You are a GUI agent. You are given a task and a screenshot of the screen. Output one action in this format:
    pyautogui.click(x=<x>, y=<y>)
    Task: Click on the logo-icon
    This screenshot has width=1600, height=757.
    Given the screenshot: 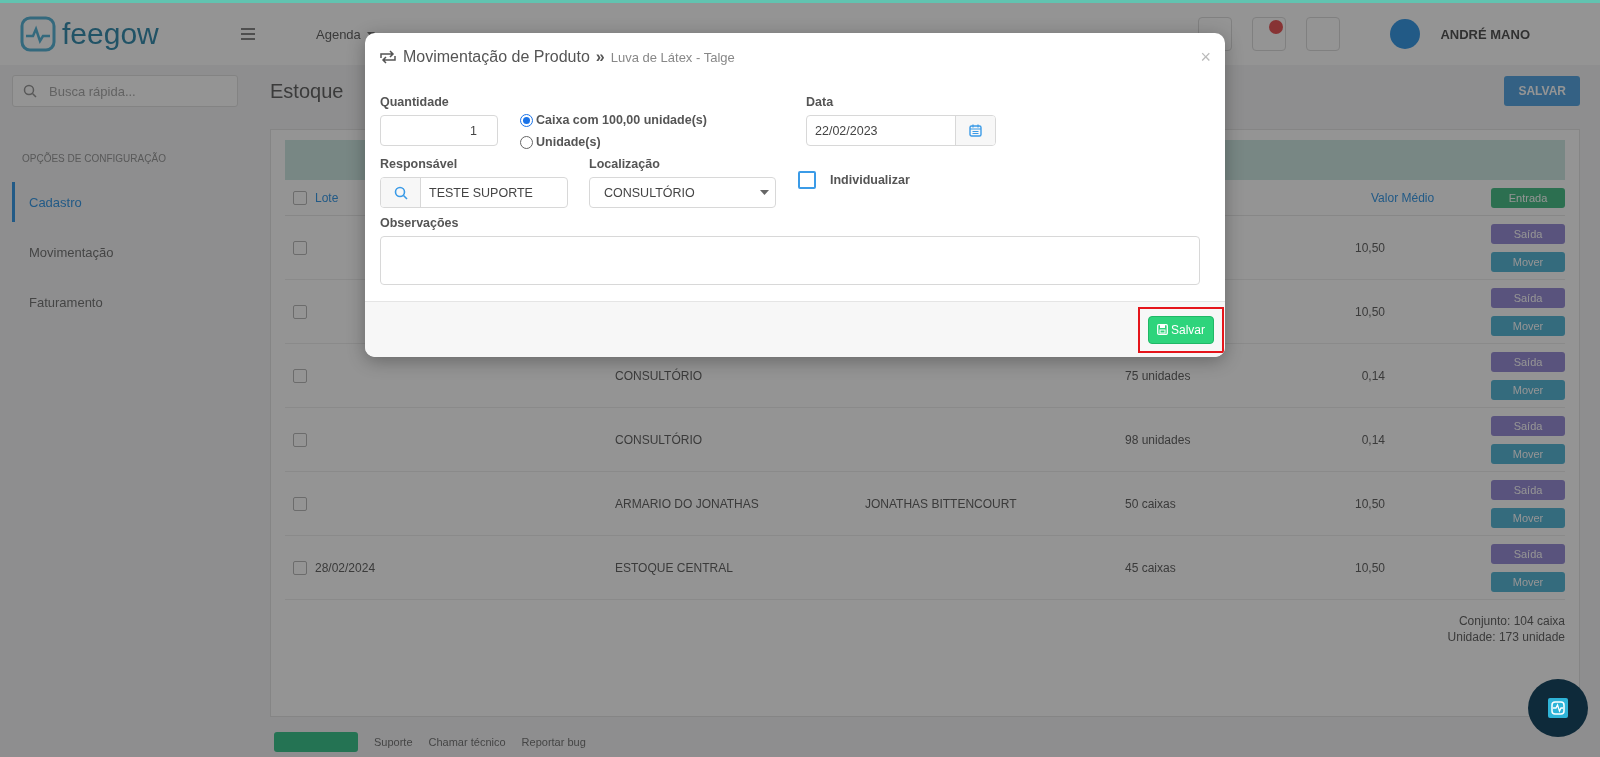 What is the action you would take?
    pyautogui.click(x=38, y=34)
    